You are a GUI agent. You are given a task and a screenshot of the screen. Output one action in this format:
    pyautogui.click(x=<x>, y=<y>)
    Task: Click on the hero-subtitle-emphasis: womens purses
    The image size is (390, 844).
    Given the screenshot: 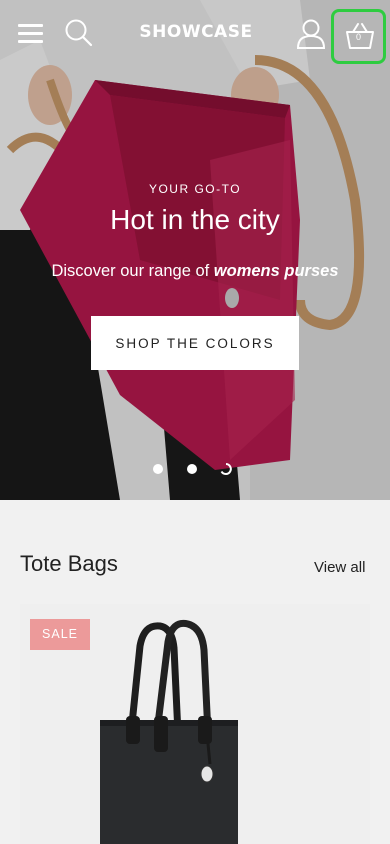 What is the action you would take?
    pyautogui.click(x=276, y=271)
    